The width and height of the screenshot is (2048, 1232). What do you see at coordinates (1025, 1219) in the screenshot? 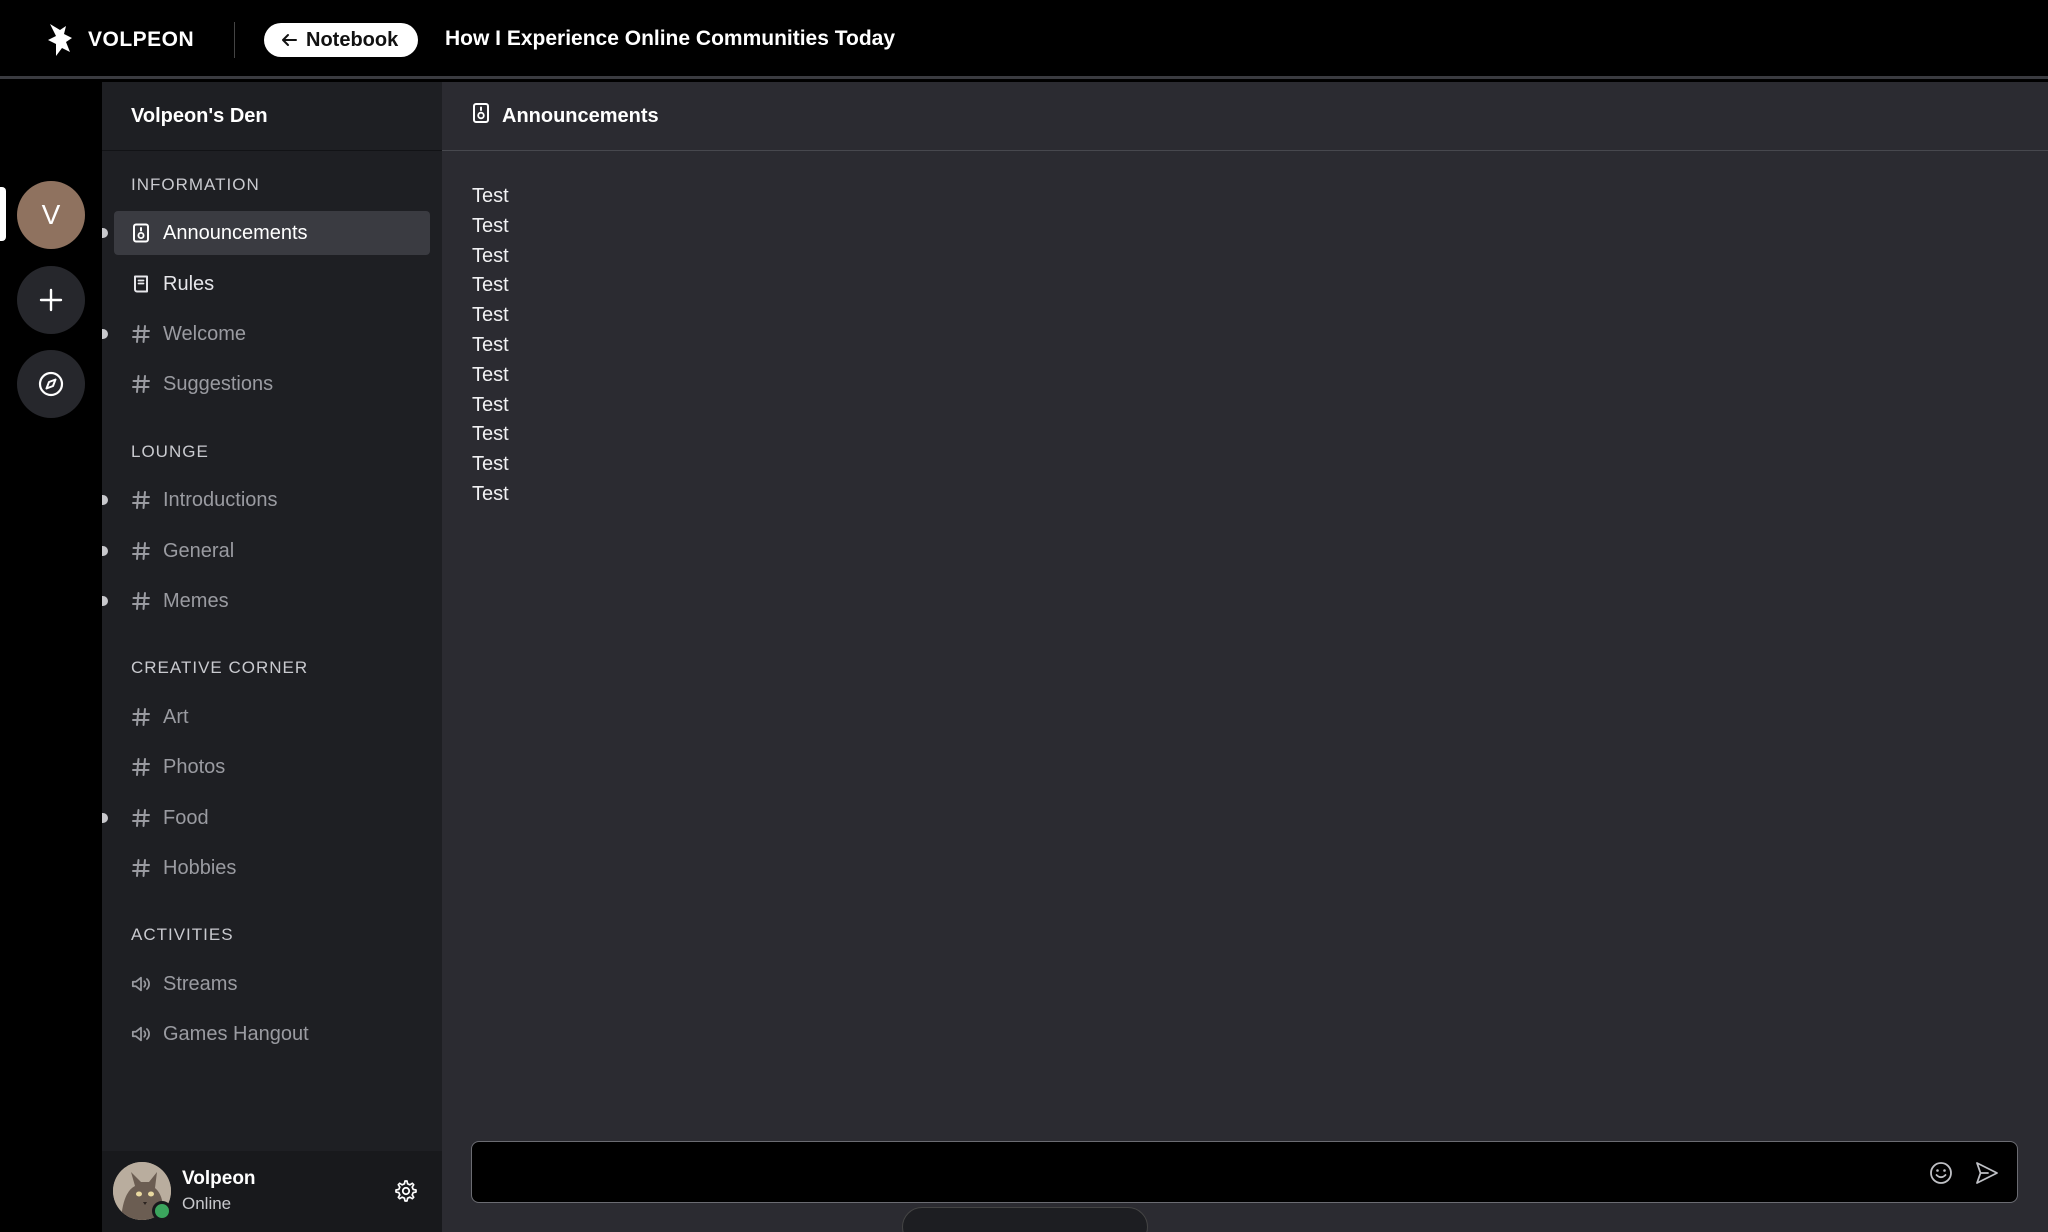
I see `bottom-toolbar-dock` at bounding box center [1025, 1219].